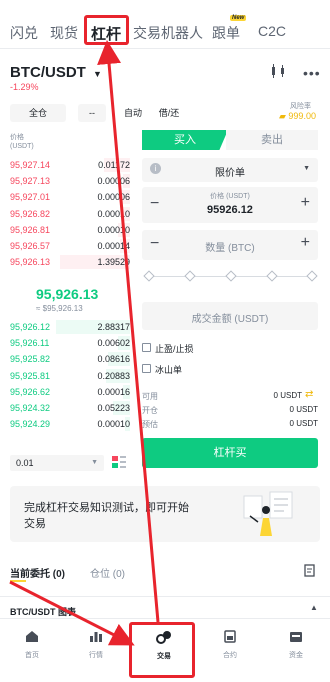  What do you see at coordinates (230, 170) in the screenshot?
I see `order-type-select: i 限价单 ▼` at bounding box center [230, 170].